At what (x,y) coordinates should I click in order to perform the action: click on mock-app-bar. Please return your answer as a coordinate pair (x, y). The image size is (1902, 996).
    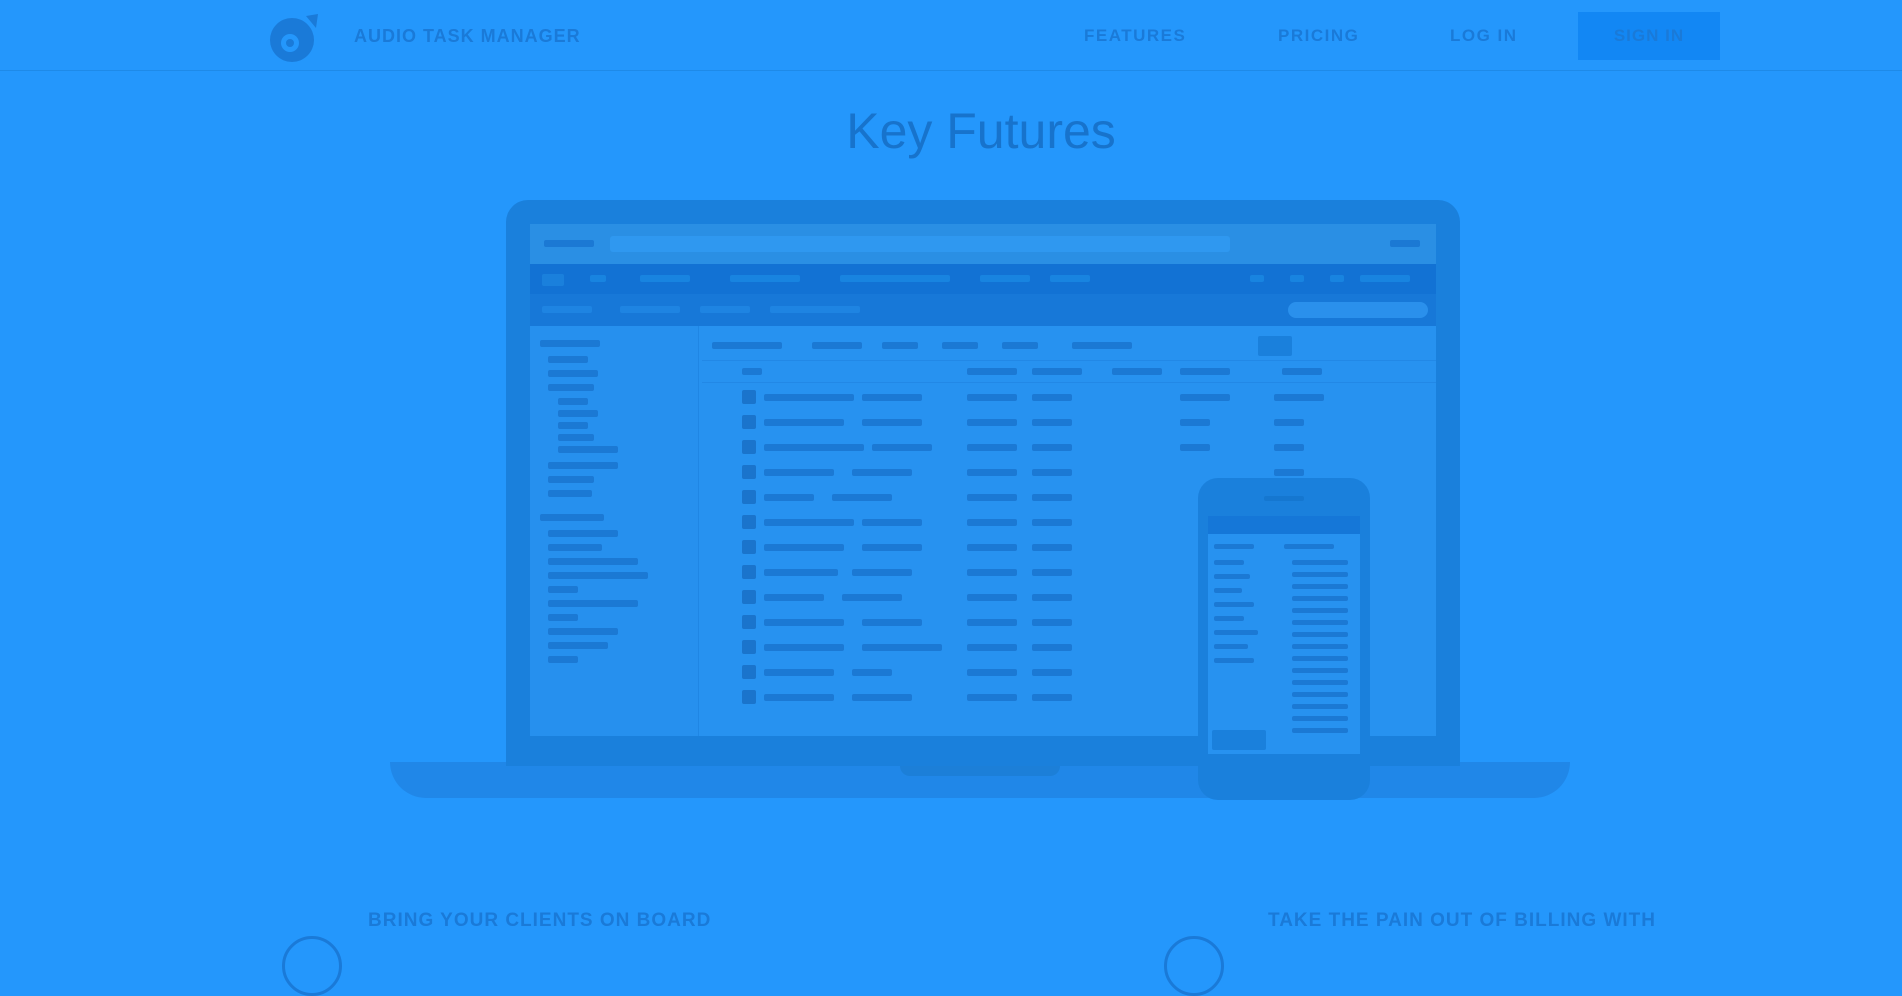
    Looking at the image, I should click on (983, 279).